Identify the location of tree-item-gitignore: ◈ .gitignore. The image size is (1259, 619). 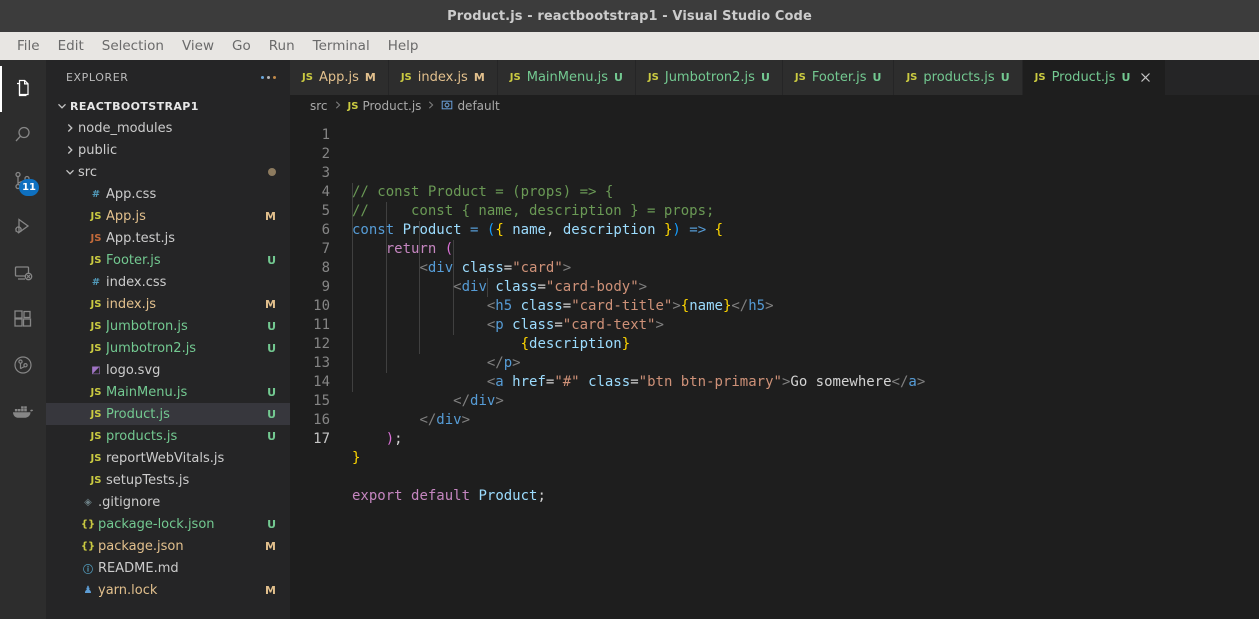
(168, 502).